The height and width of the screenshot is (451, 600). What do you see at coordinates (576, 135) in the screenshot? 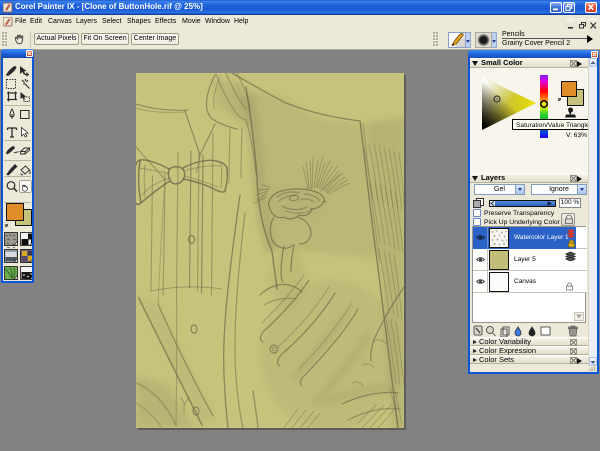
I see `svg-text: V: 63%` at bounding box center [576, 135].